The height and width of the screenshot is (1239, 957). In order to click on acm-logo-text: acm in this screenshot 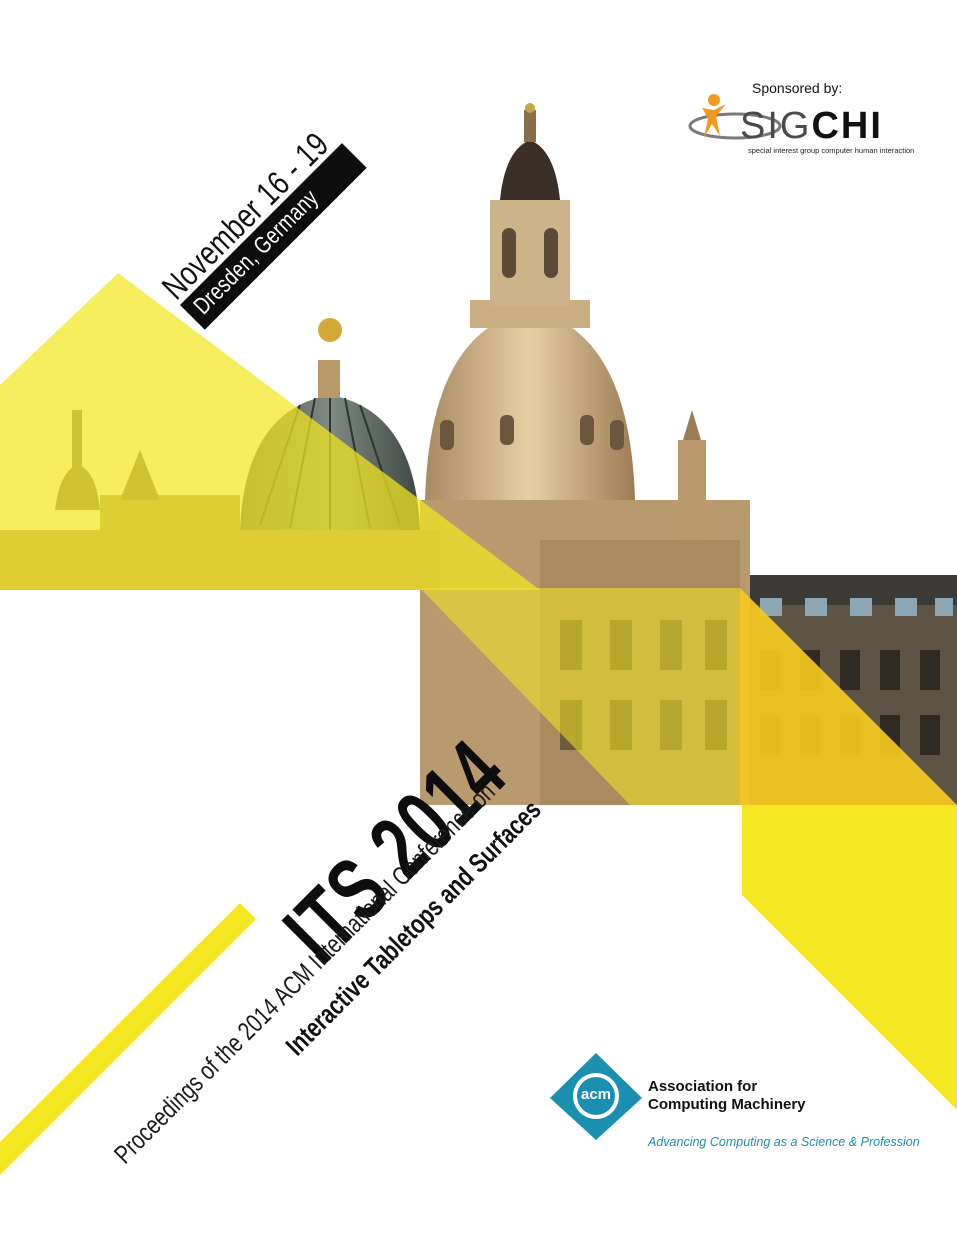, I will do `click(596, 1094)`.